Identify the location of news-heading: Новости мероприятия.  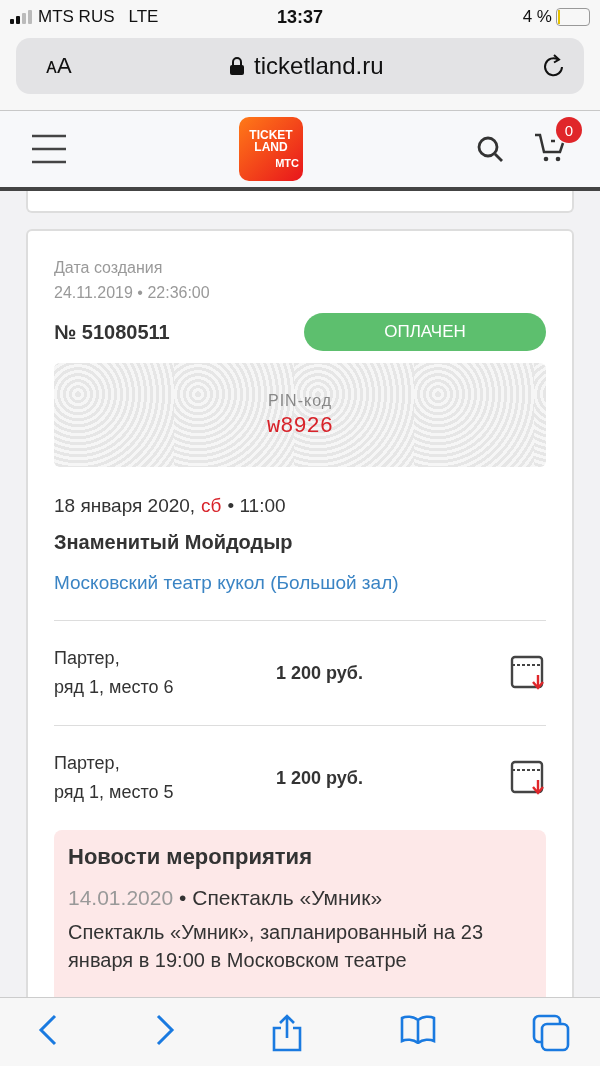
(190, 857).